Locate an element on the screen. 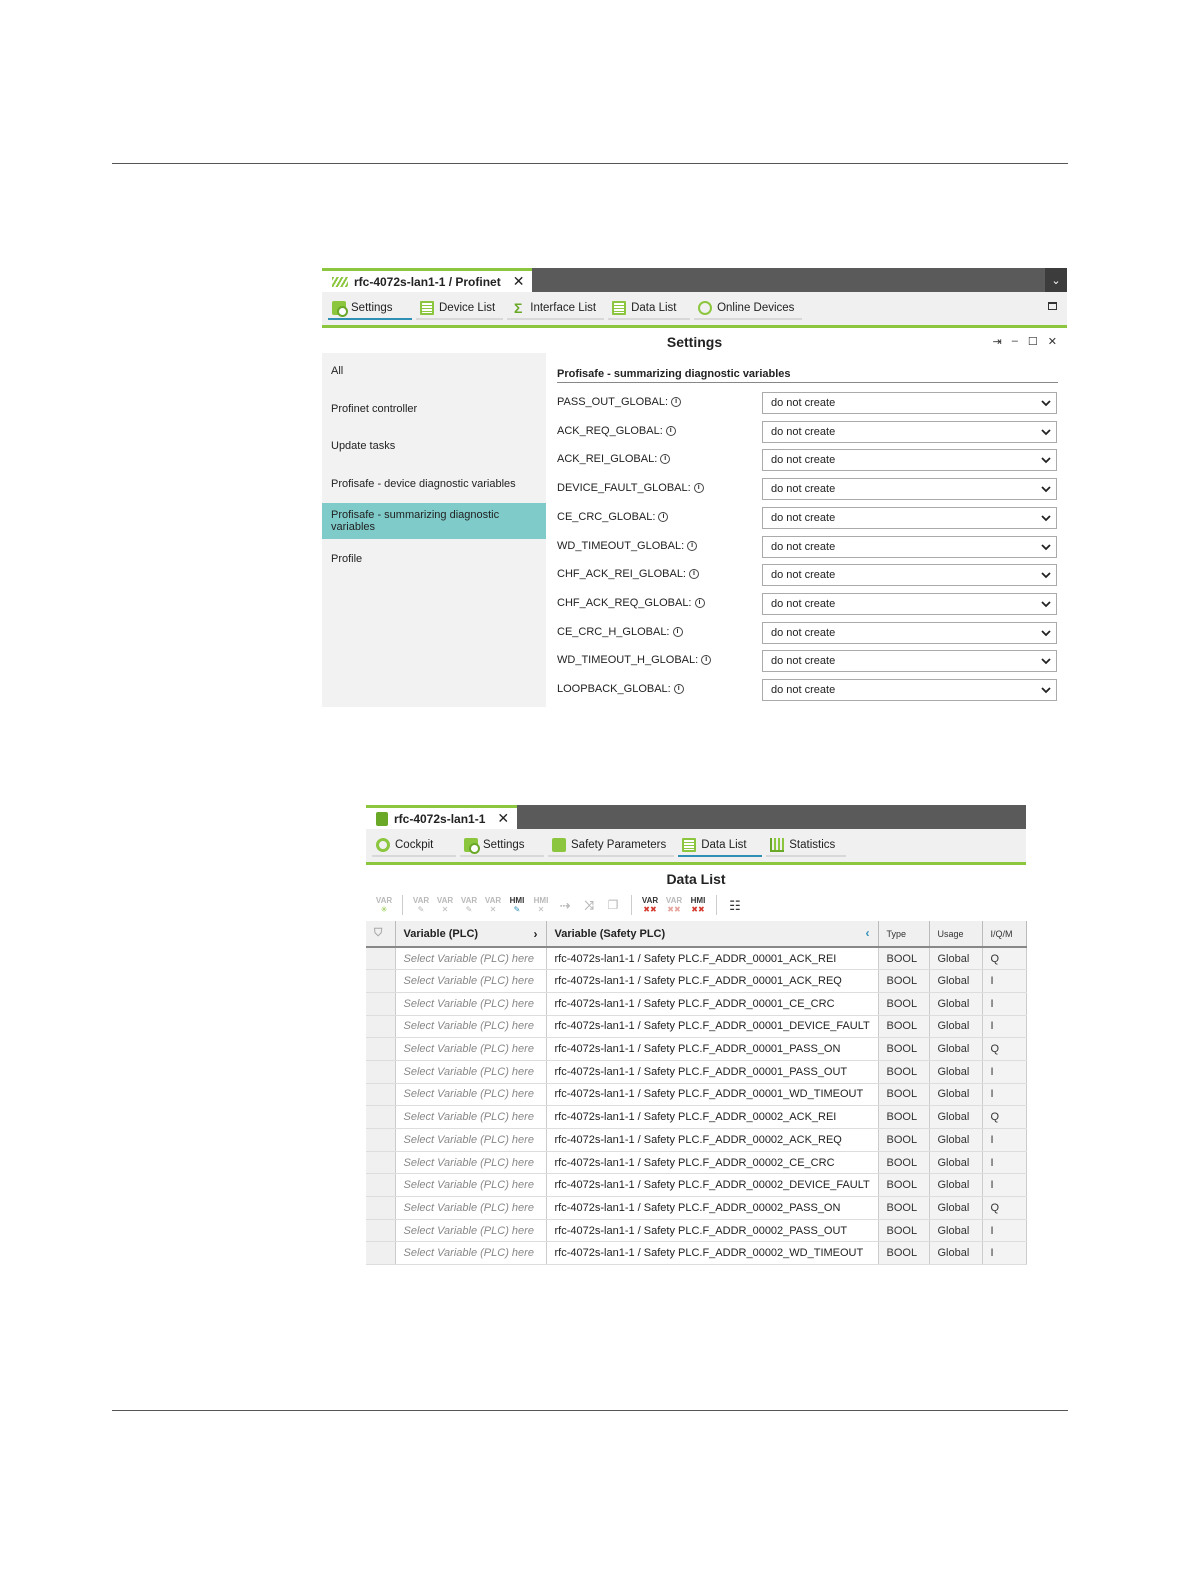  close-icon: ✕ is located at coordinates (1052, 341).